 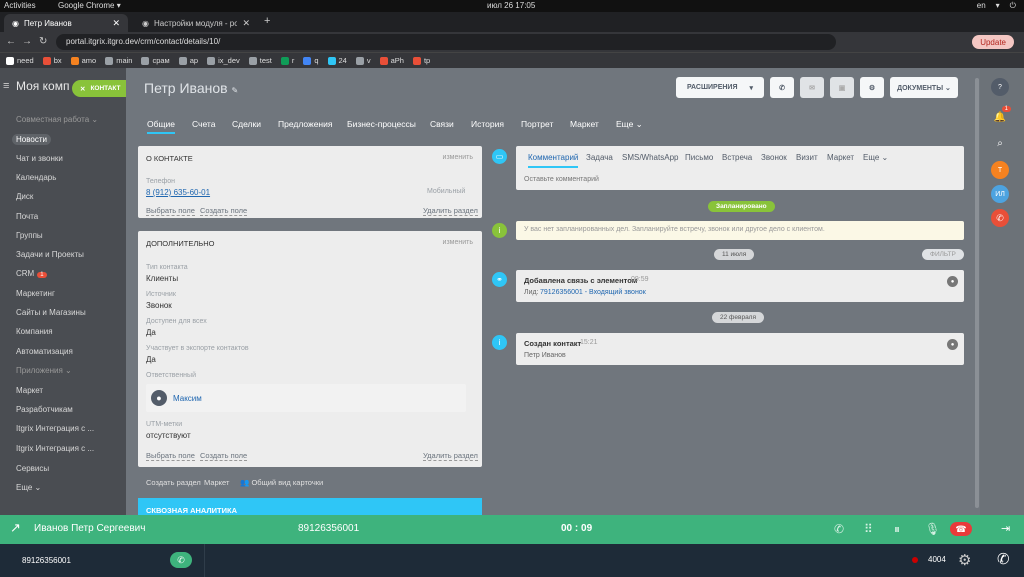 What do you see at coordinates (89, 528) in the screenshot?
I see `caller-name: Иванов Петр Сергеевич` at bounding box center [89, 528].